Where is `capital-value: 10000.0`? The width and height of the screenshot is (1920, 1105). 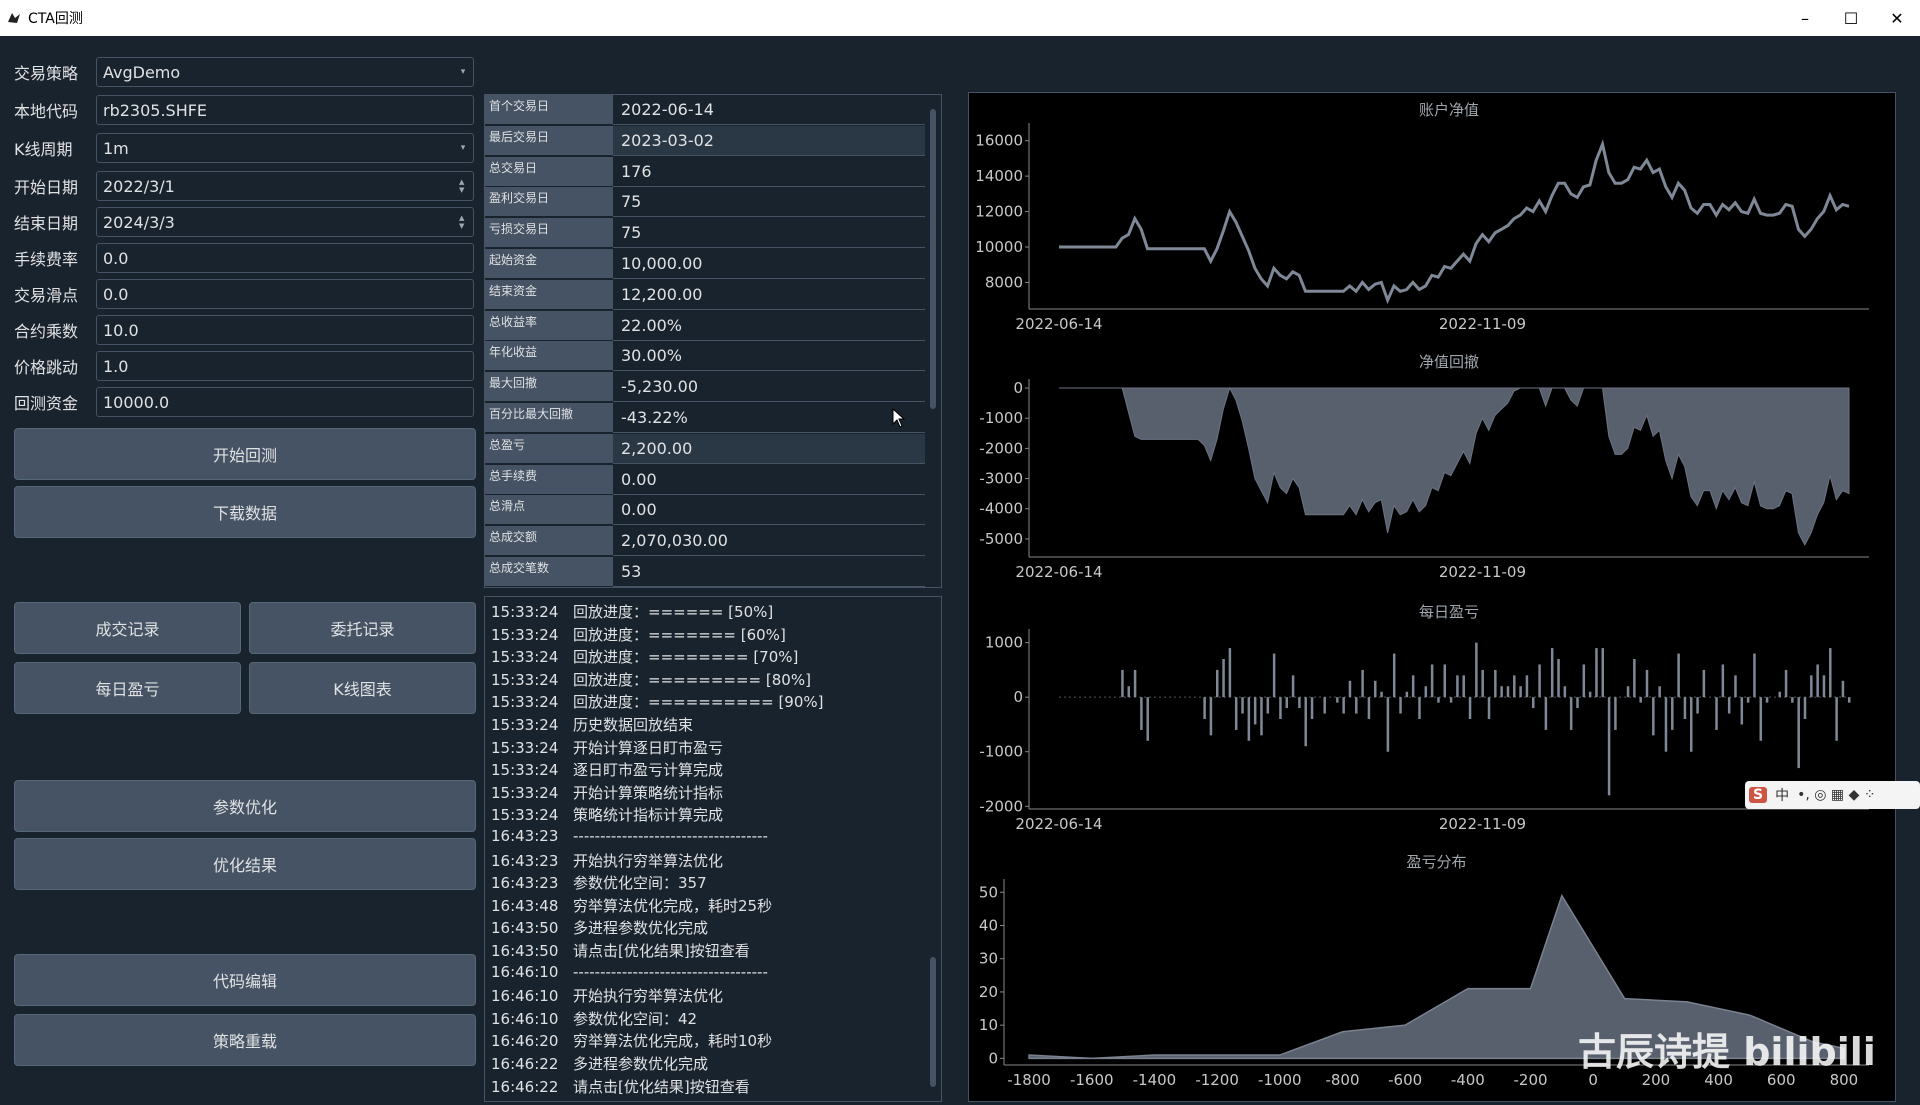 capital-value: 10000.0 is located at coordinates (136, 402).